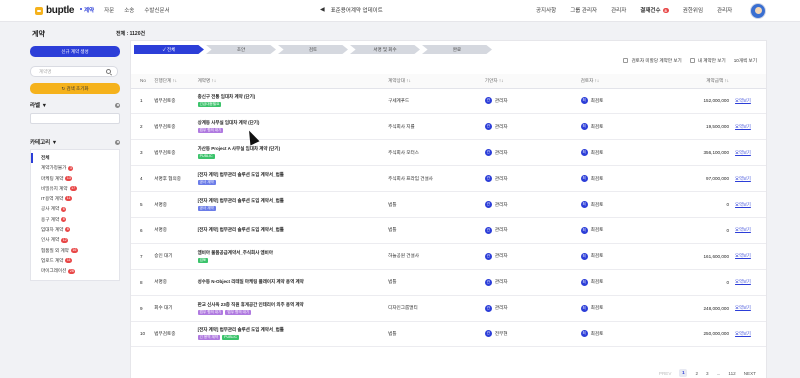 This screenshot has height=378, width=800. What do you see at coordinates (288, 334) in the screenshot?
I see `row-contract-name: [전자 계약] 법무관리 솔루션 도입 계약서_법틀 긴 용역 계약 PUBLIC` at bounding box center [288, 334].